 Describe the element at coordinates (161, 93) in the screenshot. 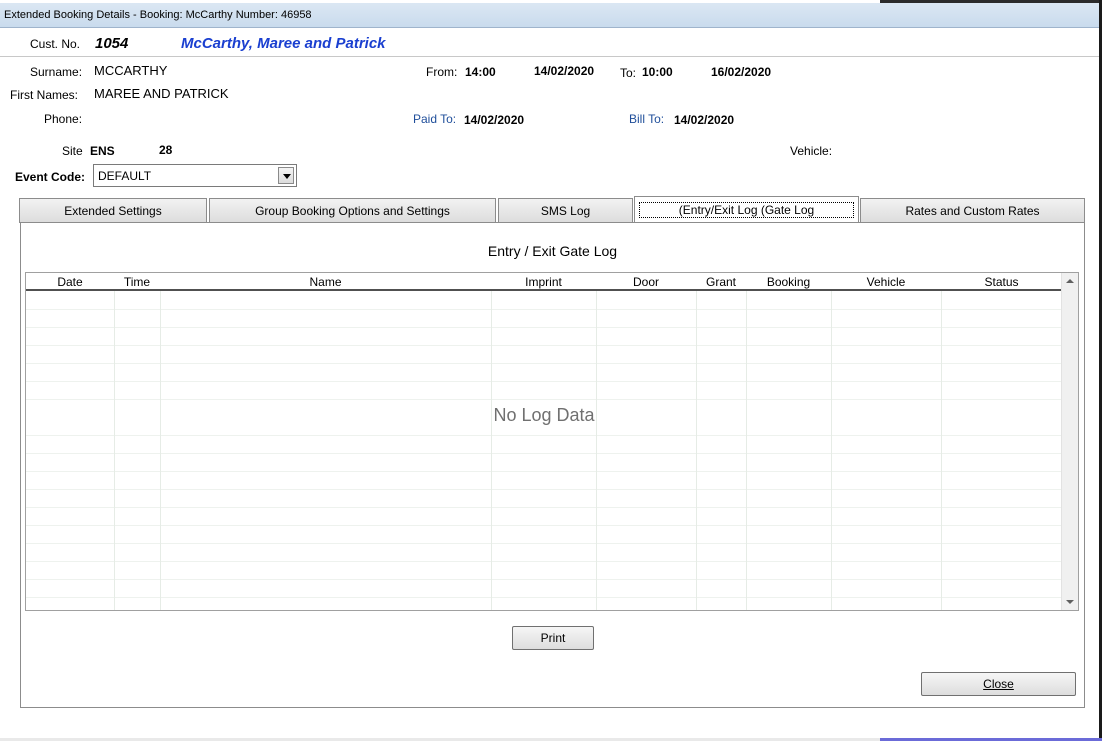

I see `first-names-value: MAREE AND PATRICK` at that location.